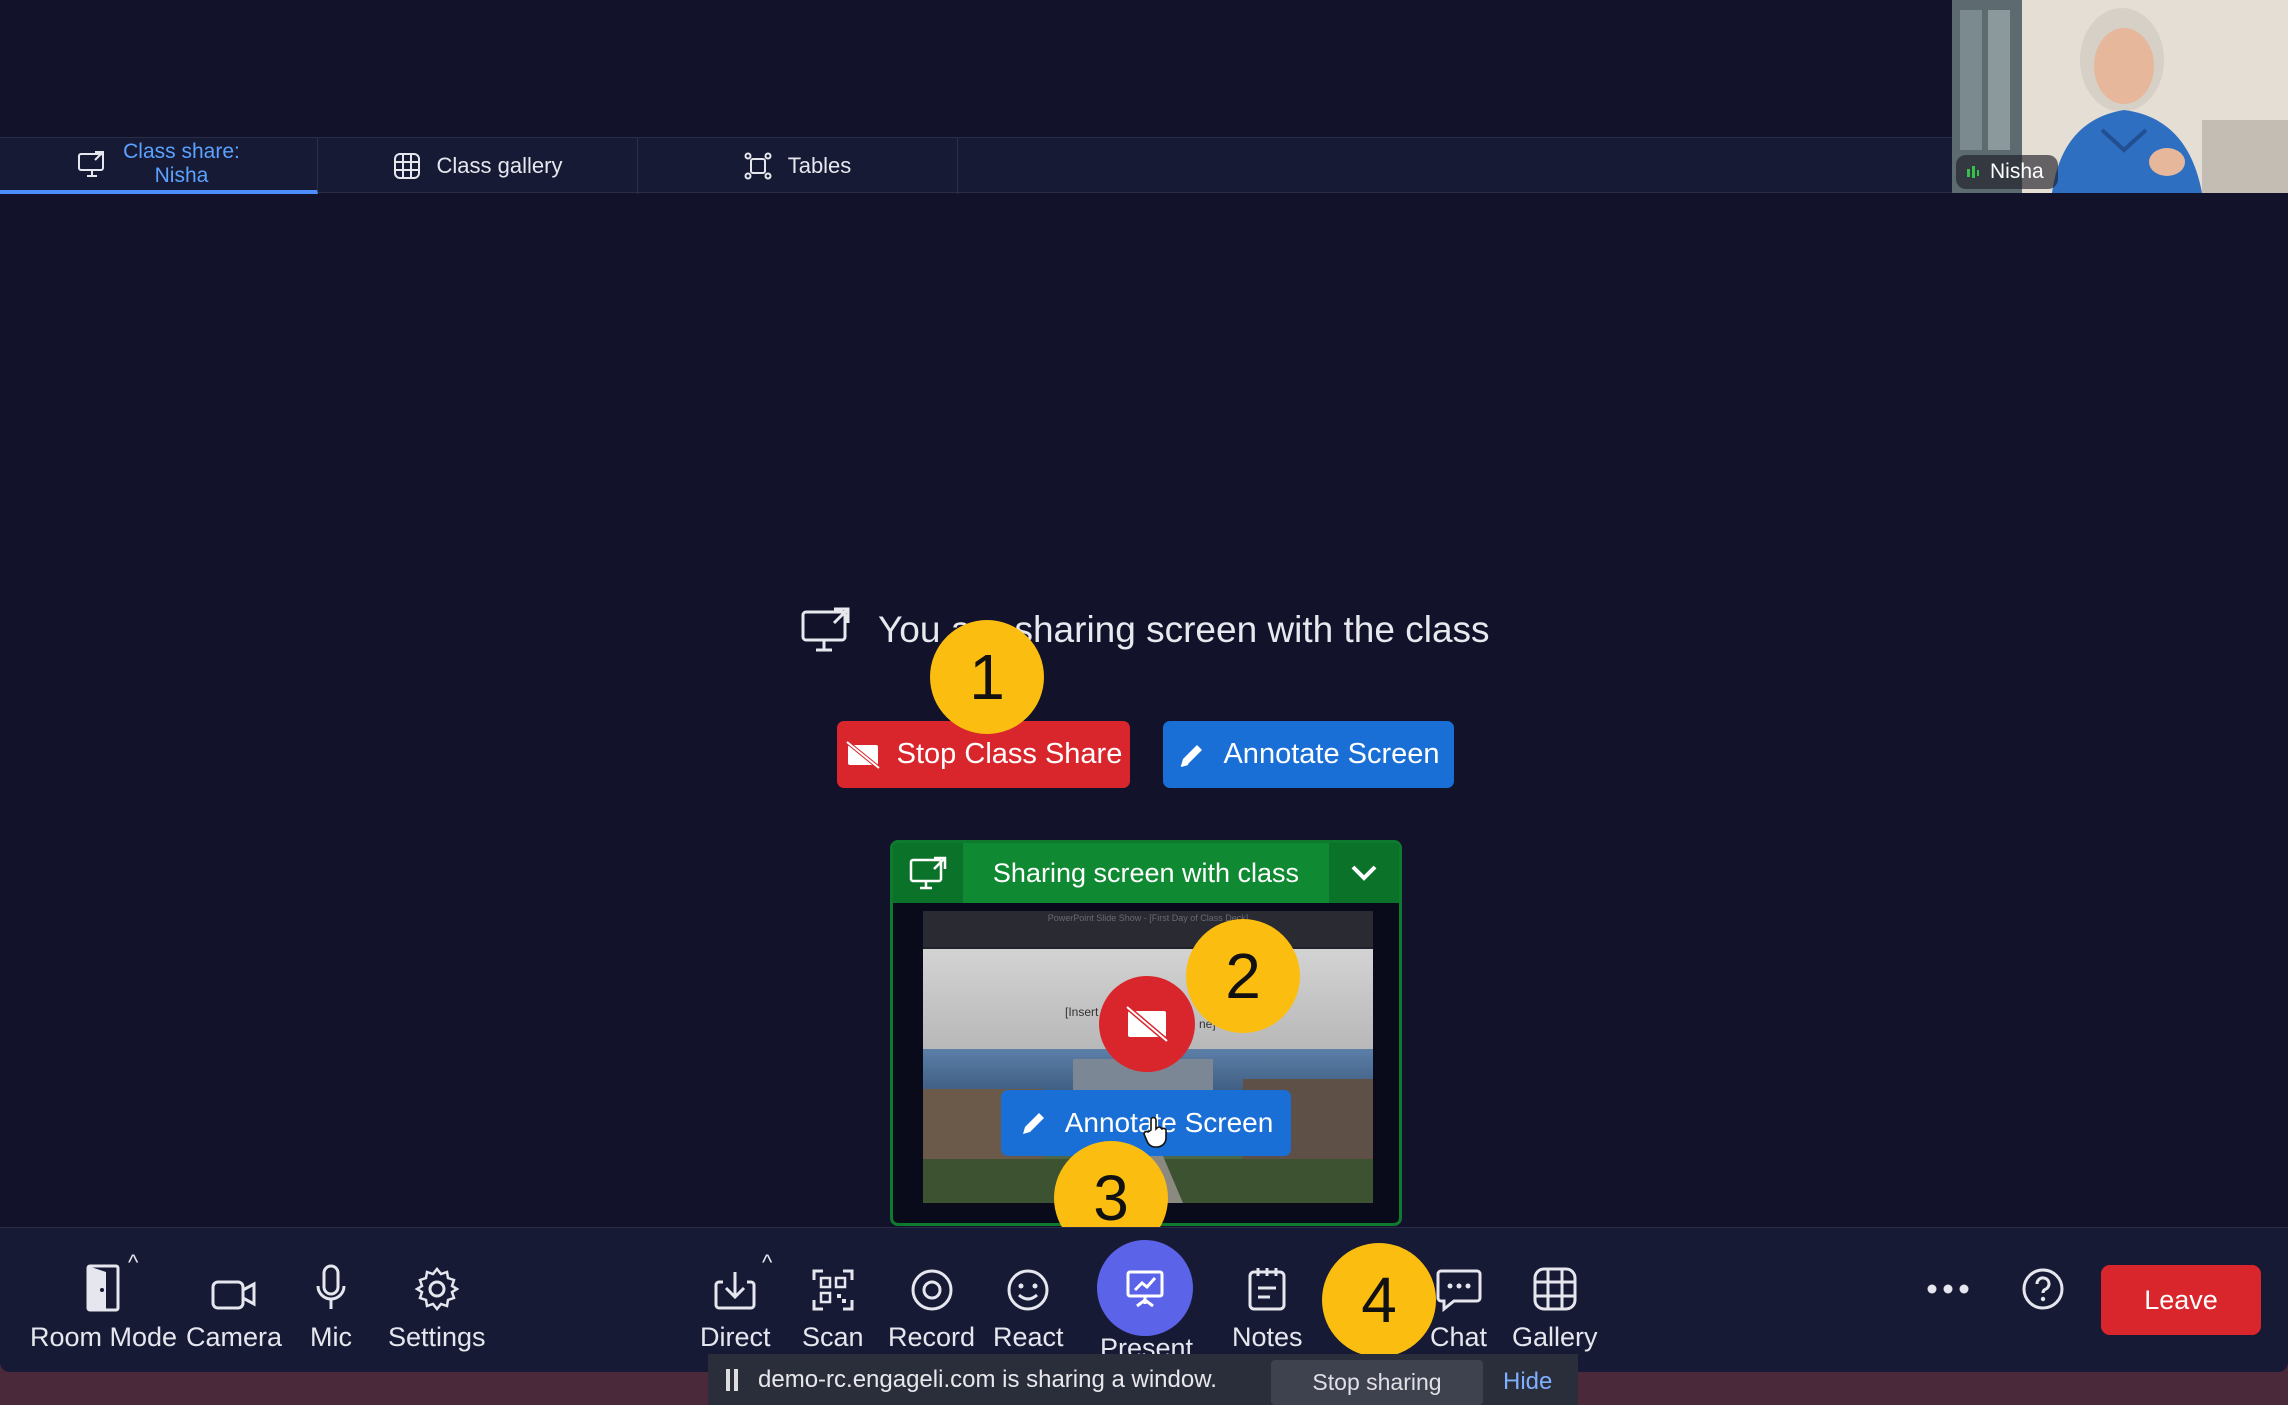 The image size is (2288, 1405). Describe the element at coordinates (1527, 1382) in the screenshot. I see `hide-link: Hide` at that location.